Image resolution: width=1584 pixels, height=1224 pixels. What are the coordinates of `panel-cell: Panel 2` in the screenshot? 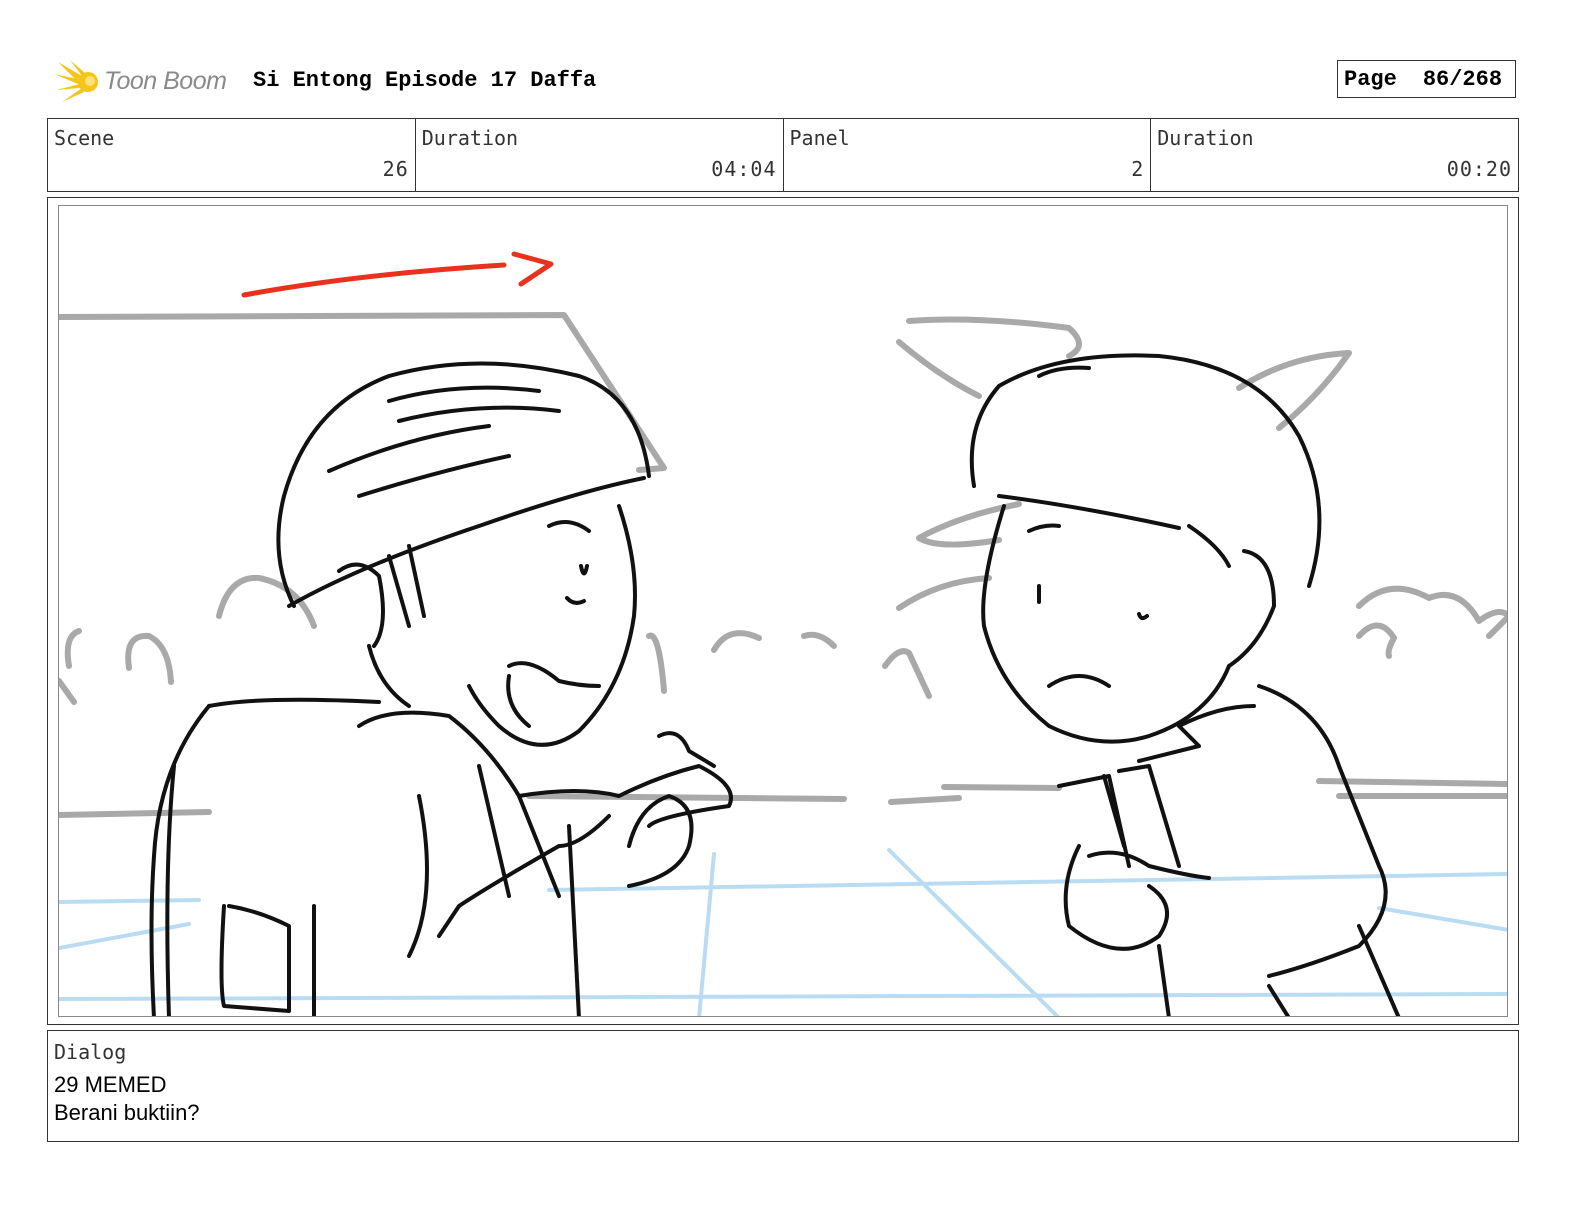 It's located at (968, 155).